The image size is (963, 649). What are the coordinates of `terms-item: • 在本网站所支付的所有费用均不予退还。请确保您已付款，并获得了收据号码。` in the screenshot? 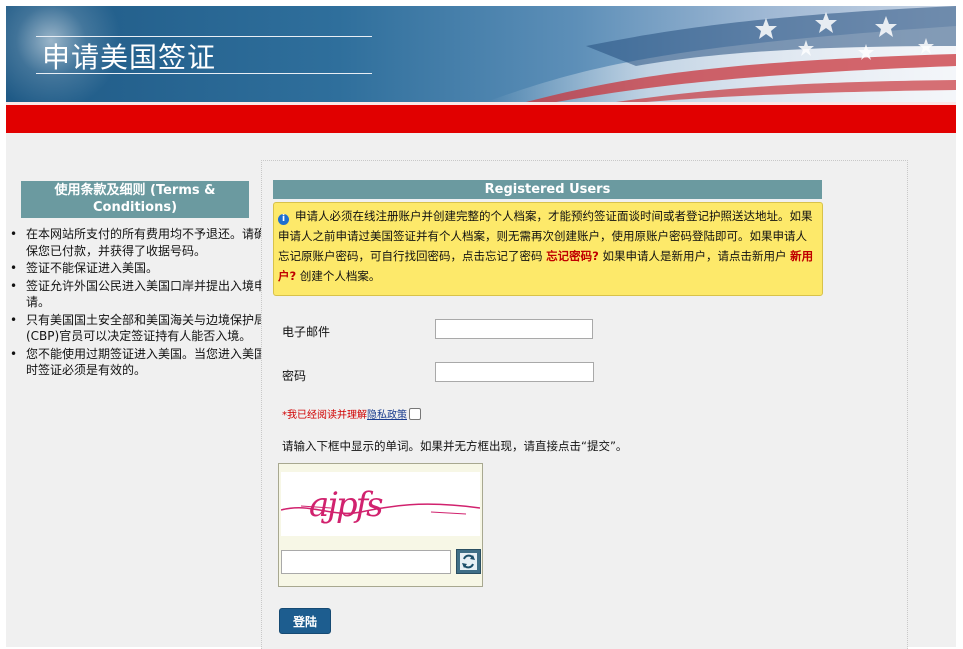 It's located at (138, 242).